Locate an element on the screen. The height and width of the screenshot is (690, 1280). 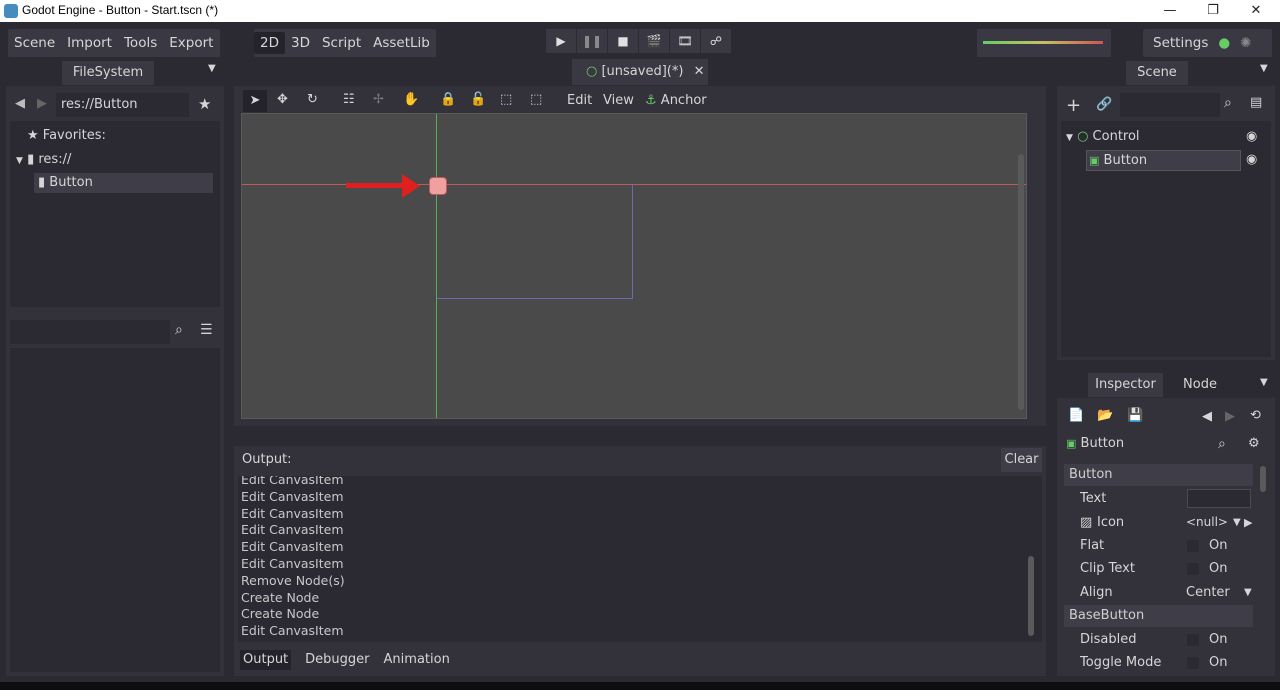
toggle-checkbox: On is located at coordinates (1207, 662).